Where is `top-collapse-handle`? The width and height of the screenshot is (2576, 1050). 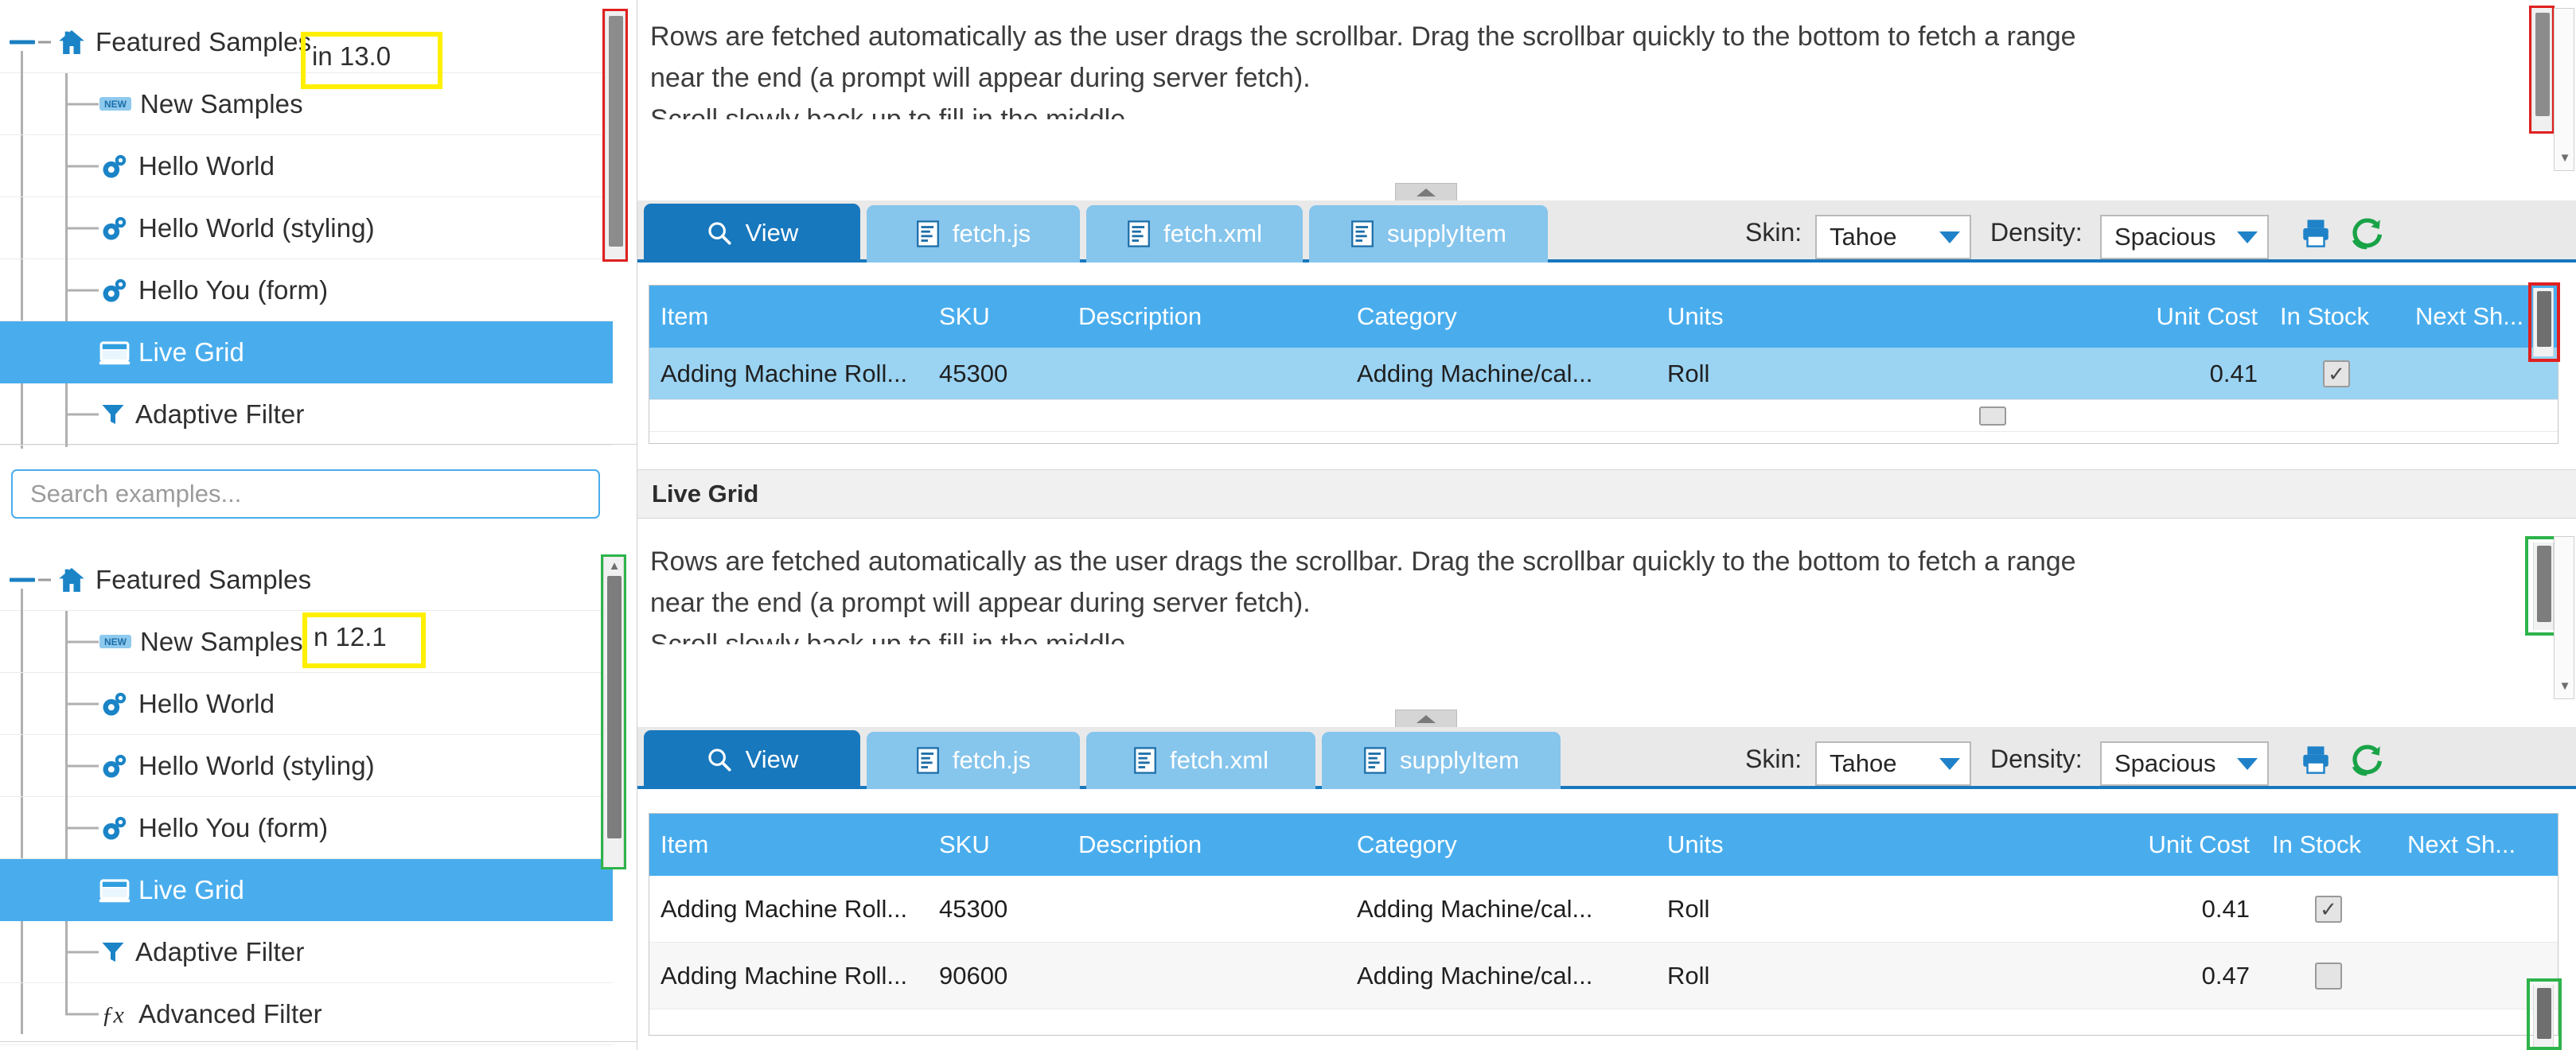 top-collapse-handle is located at coordinates (1426, 191).